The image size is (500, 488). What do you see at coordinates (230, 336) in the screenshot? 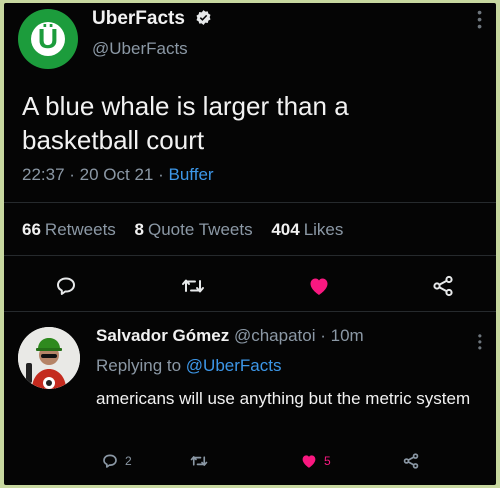
I see `reply-header: Salvador Gómez @chapatoi · 10m` at bounding box center [230, 336].